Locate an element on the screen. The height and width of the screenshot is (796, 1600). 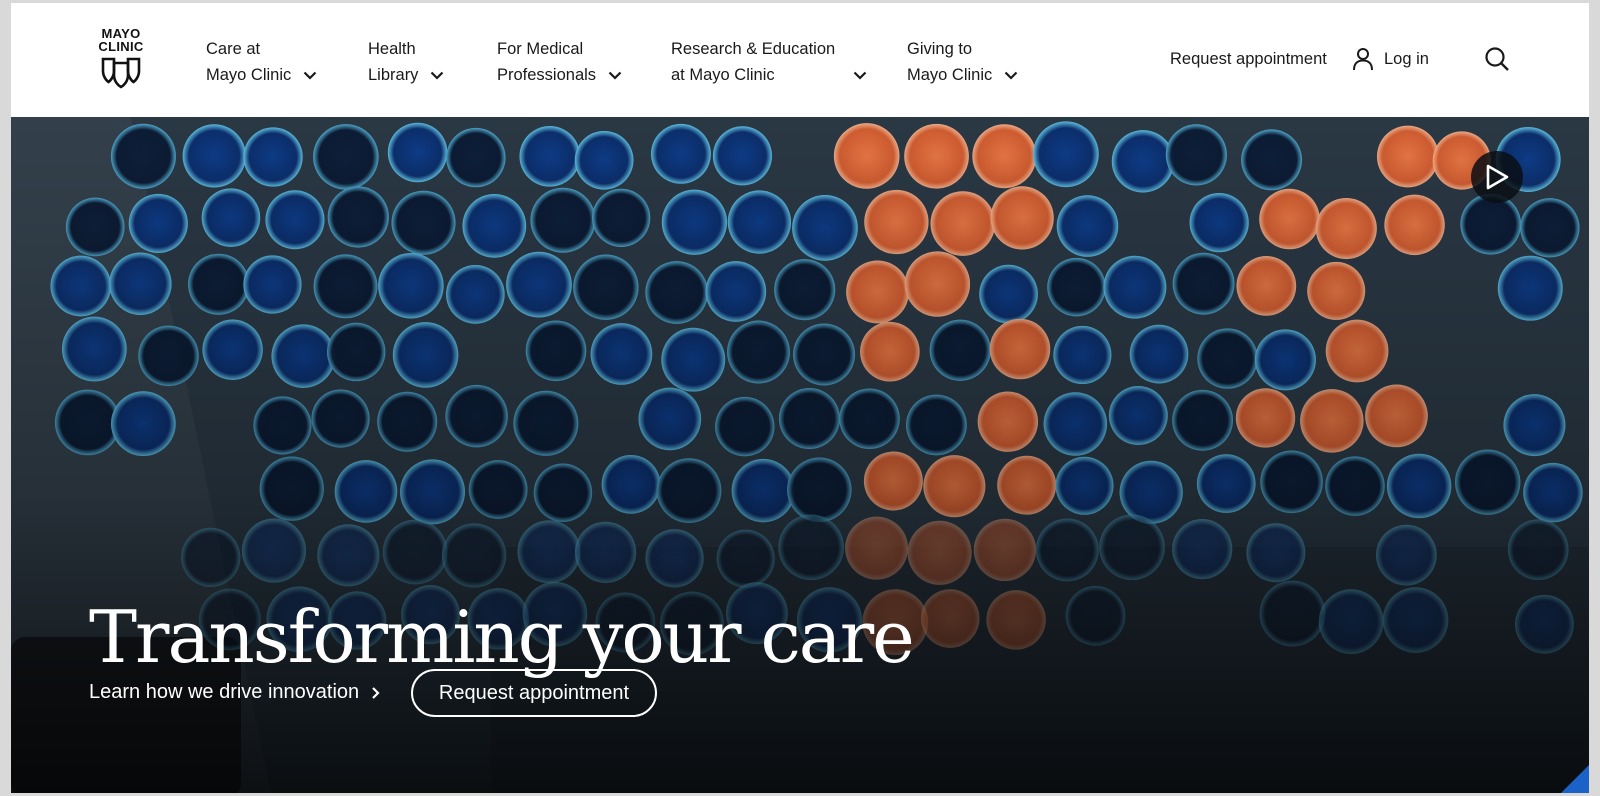
user-icon is located at coordinates (1363, 59).